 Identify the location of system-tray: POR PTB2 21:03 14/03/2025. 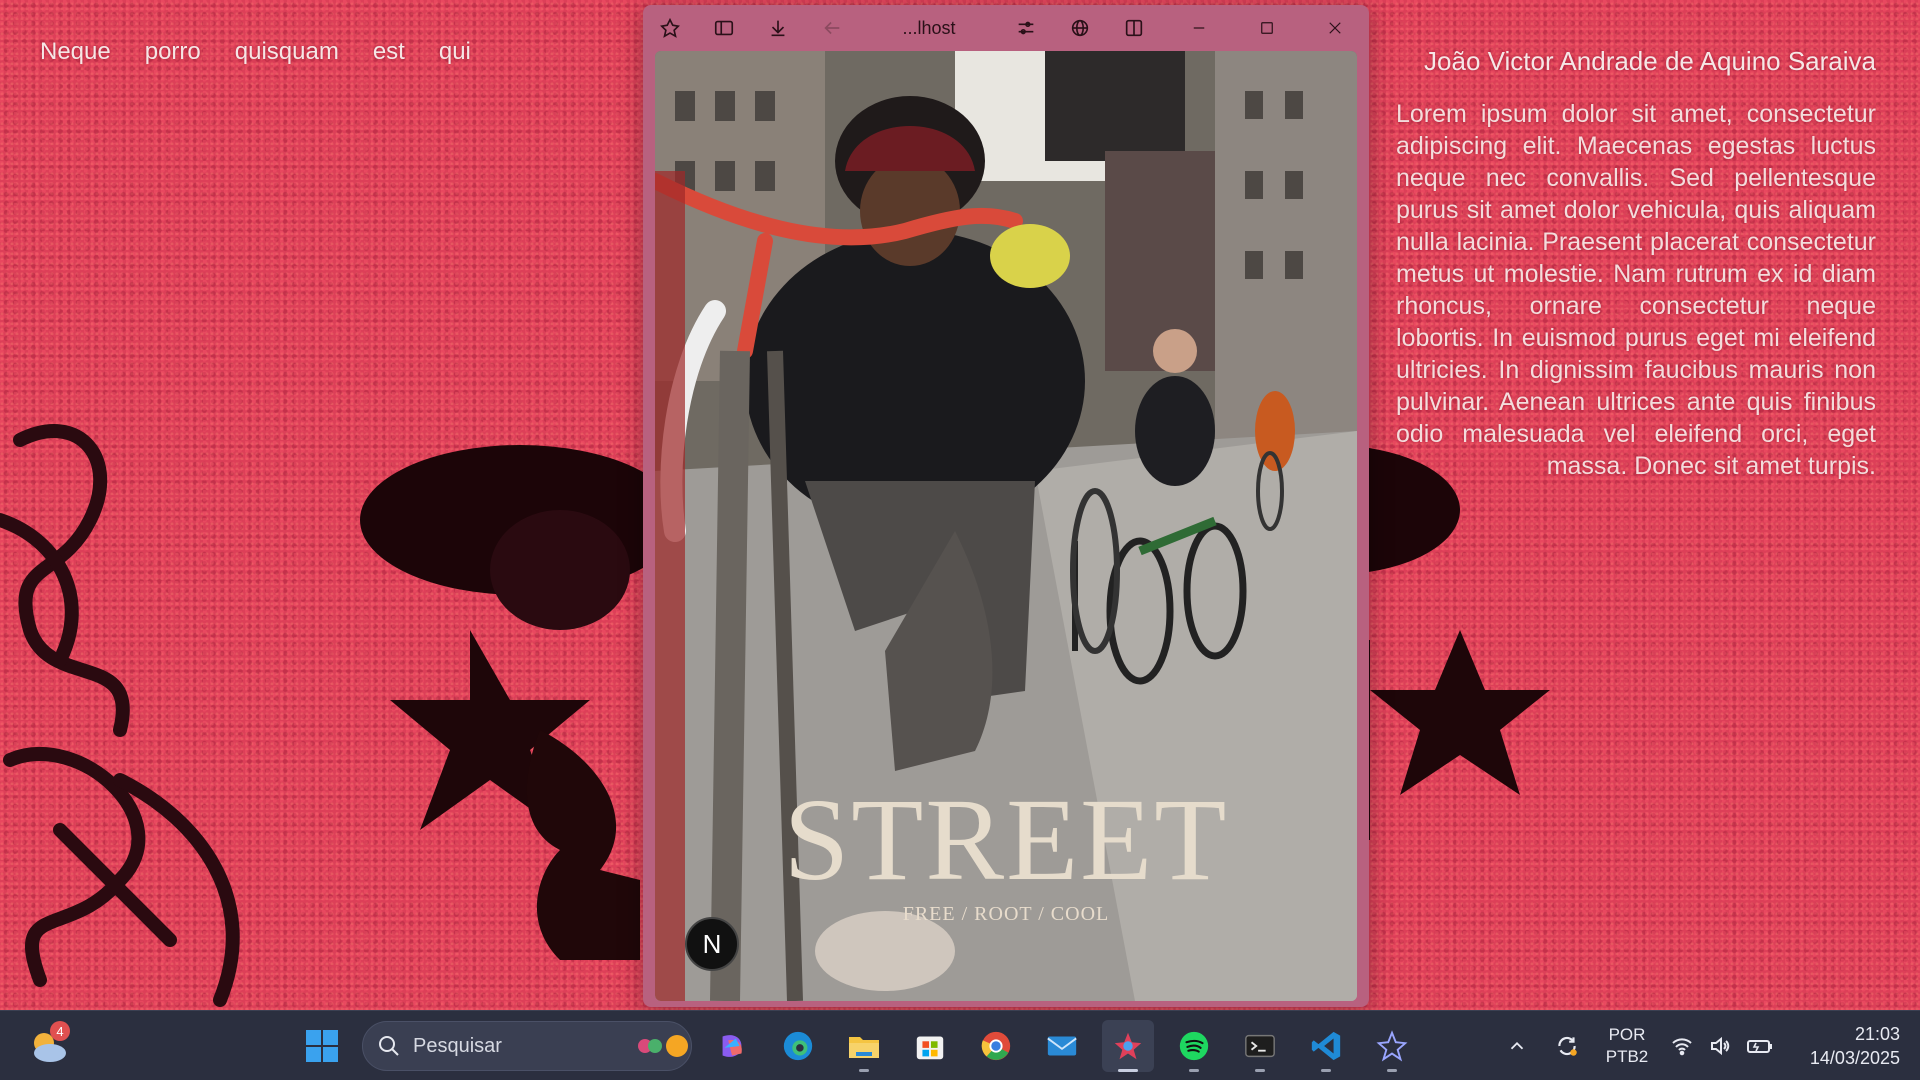
(1706, 1045).